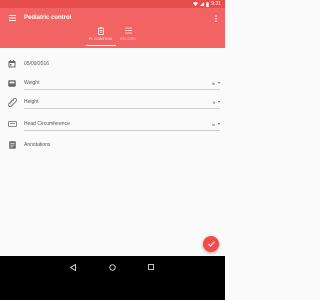 The width and height of the screenshot is (320, 300). Describe the element at coordinates (112, 124) in the screenshot. I see `head-circumference-row: Head Circumference in` at that location.